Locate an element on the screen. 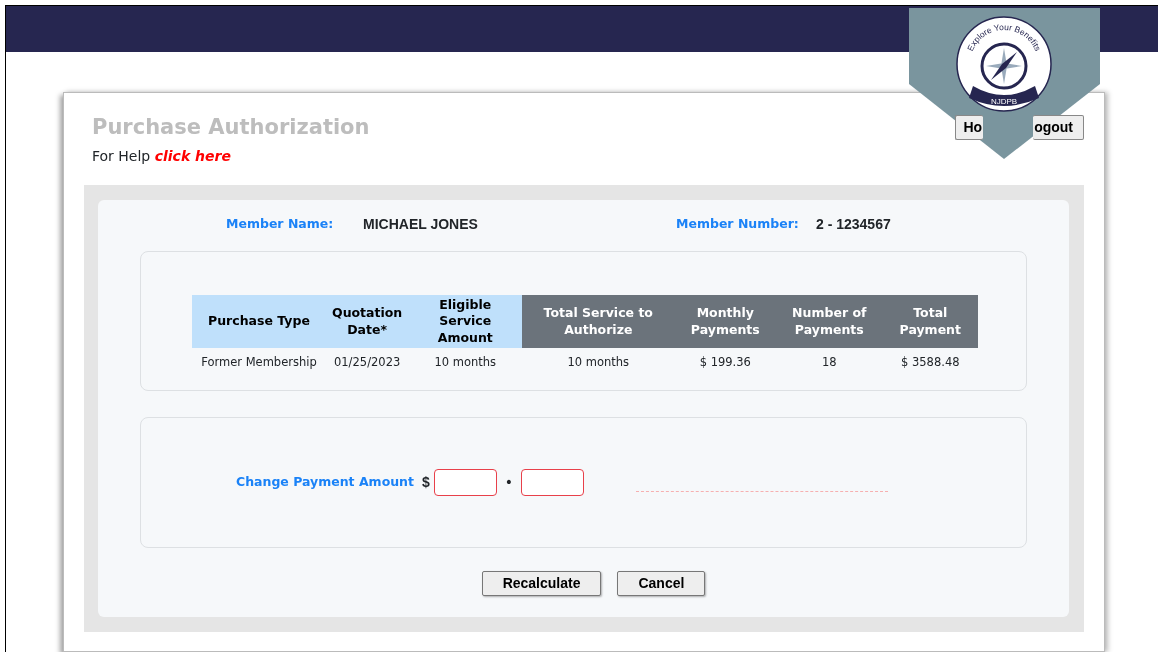 The image size is (1158, 652). page-title: Purchase Authorization is located at coordinates (231, 128).